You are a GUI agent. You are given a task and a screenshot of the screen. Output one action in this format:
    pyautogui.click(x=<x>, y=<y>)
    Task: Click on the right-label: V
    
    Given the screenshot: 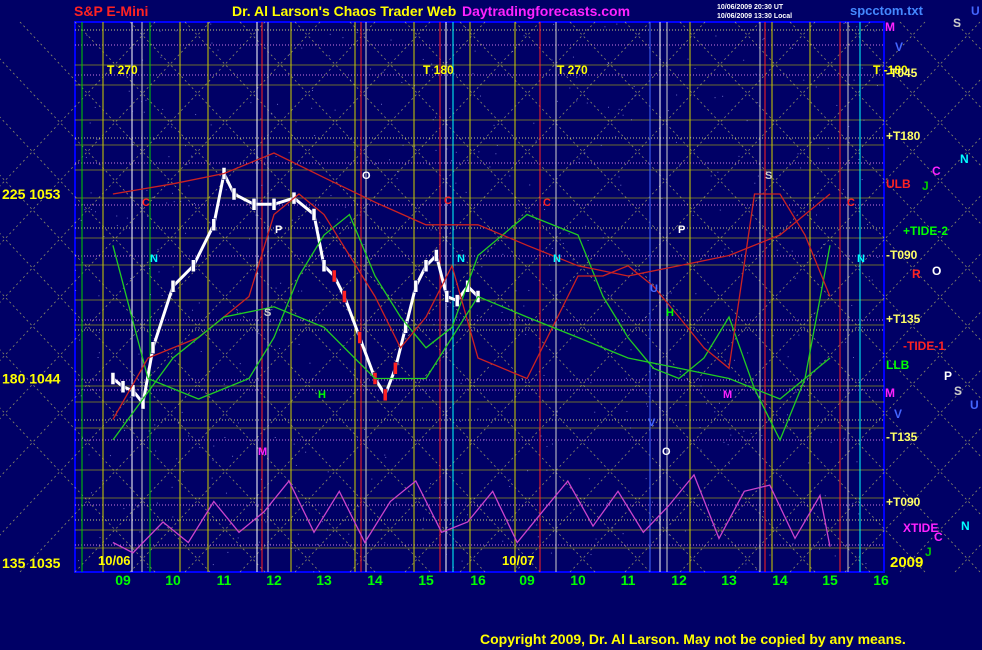 What is the action you would take?
    pyautogui.click(x=899, y=47)
    